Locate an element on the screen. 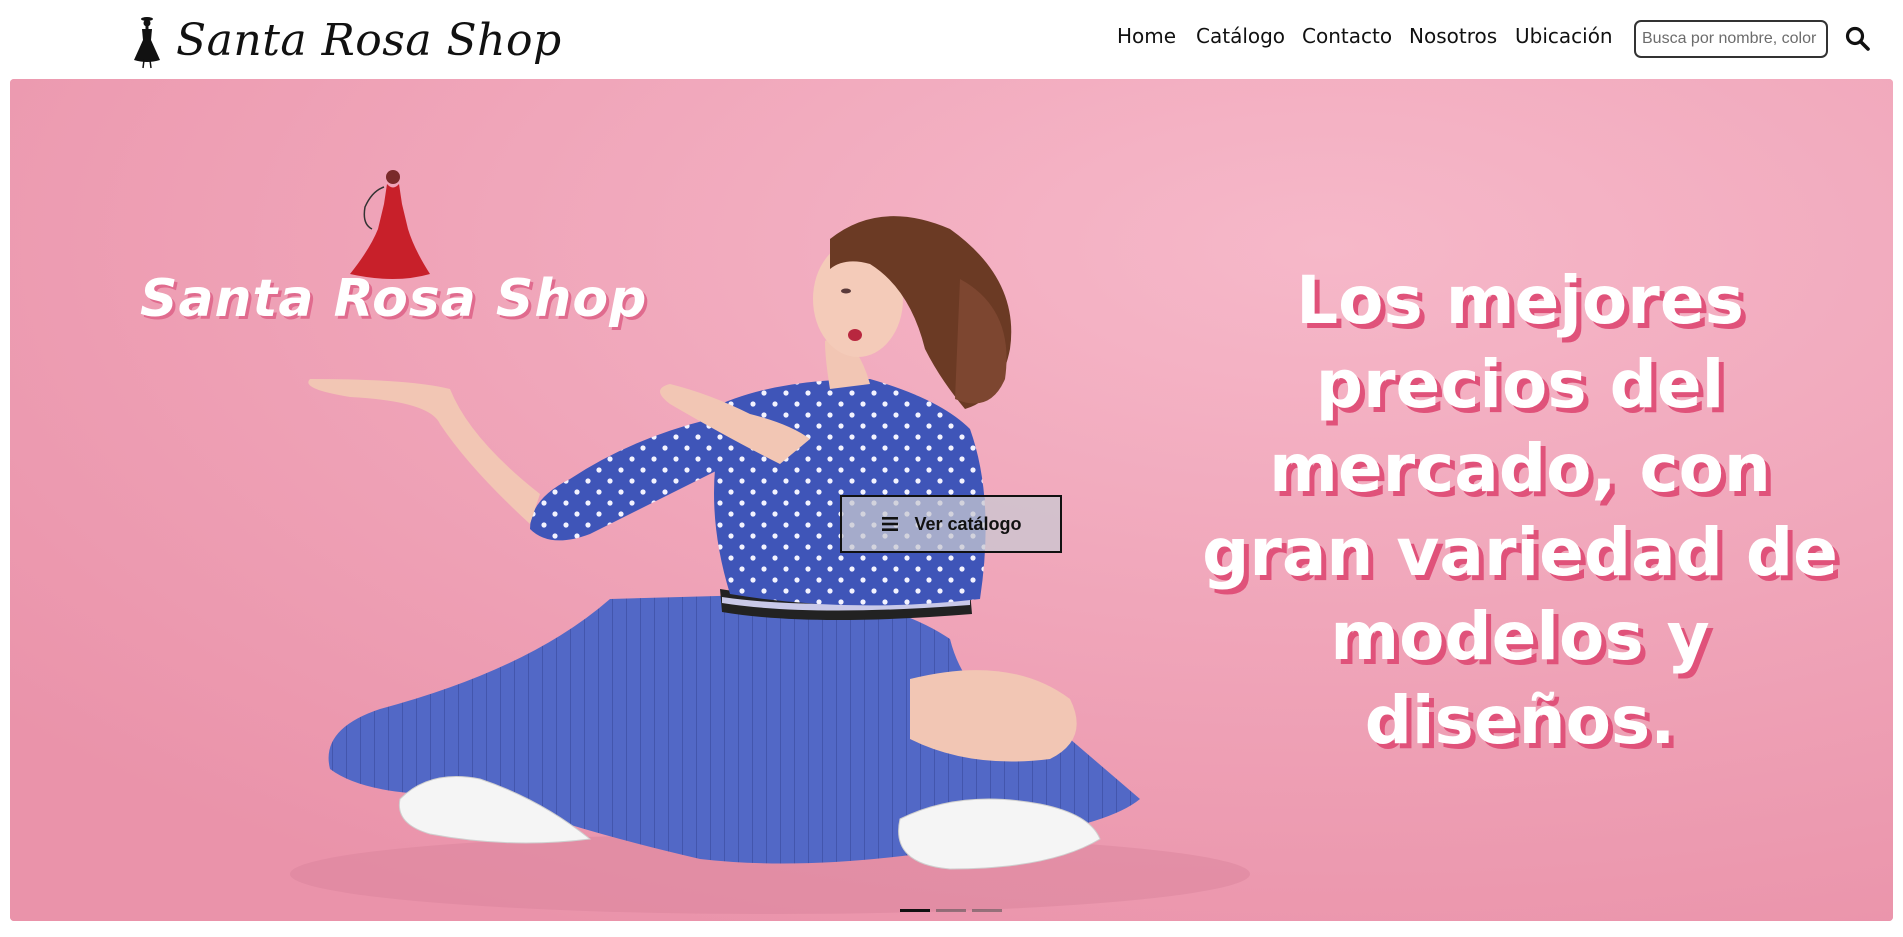 Image resolution: width=1903 pixels, height=937 pixels. ver-catalogo-button: Ver catálogo is located at coordinates (951, 524).